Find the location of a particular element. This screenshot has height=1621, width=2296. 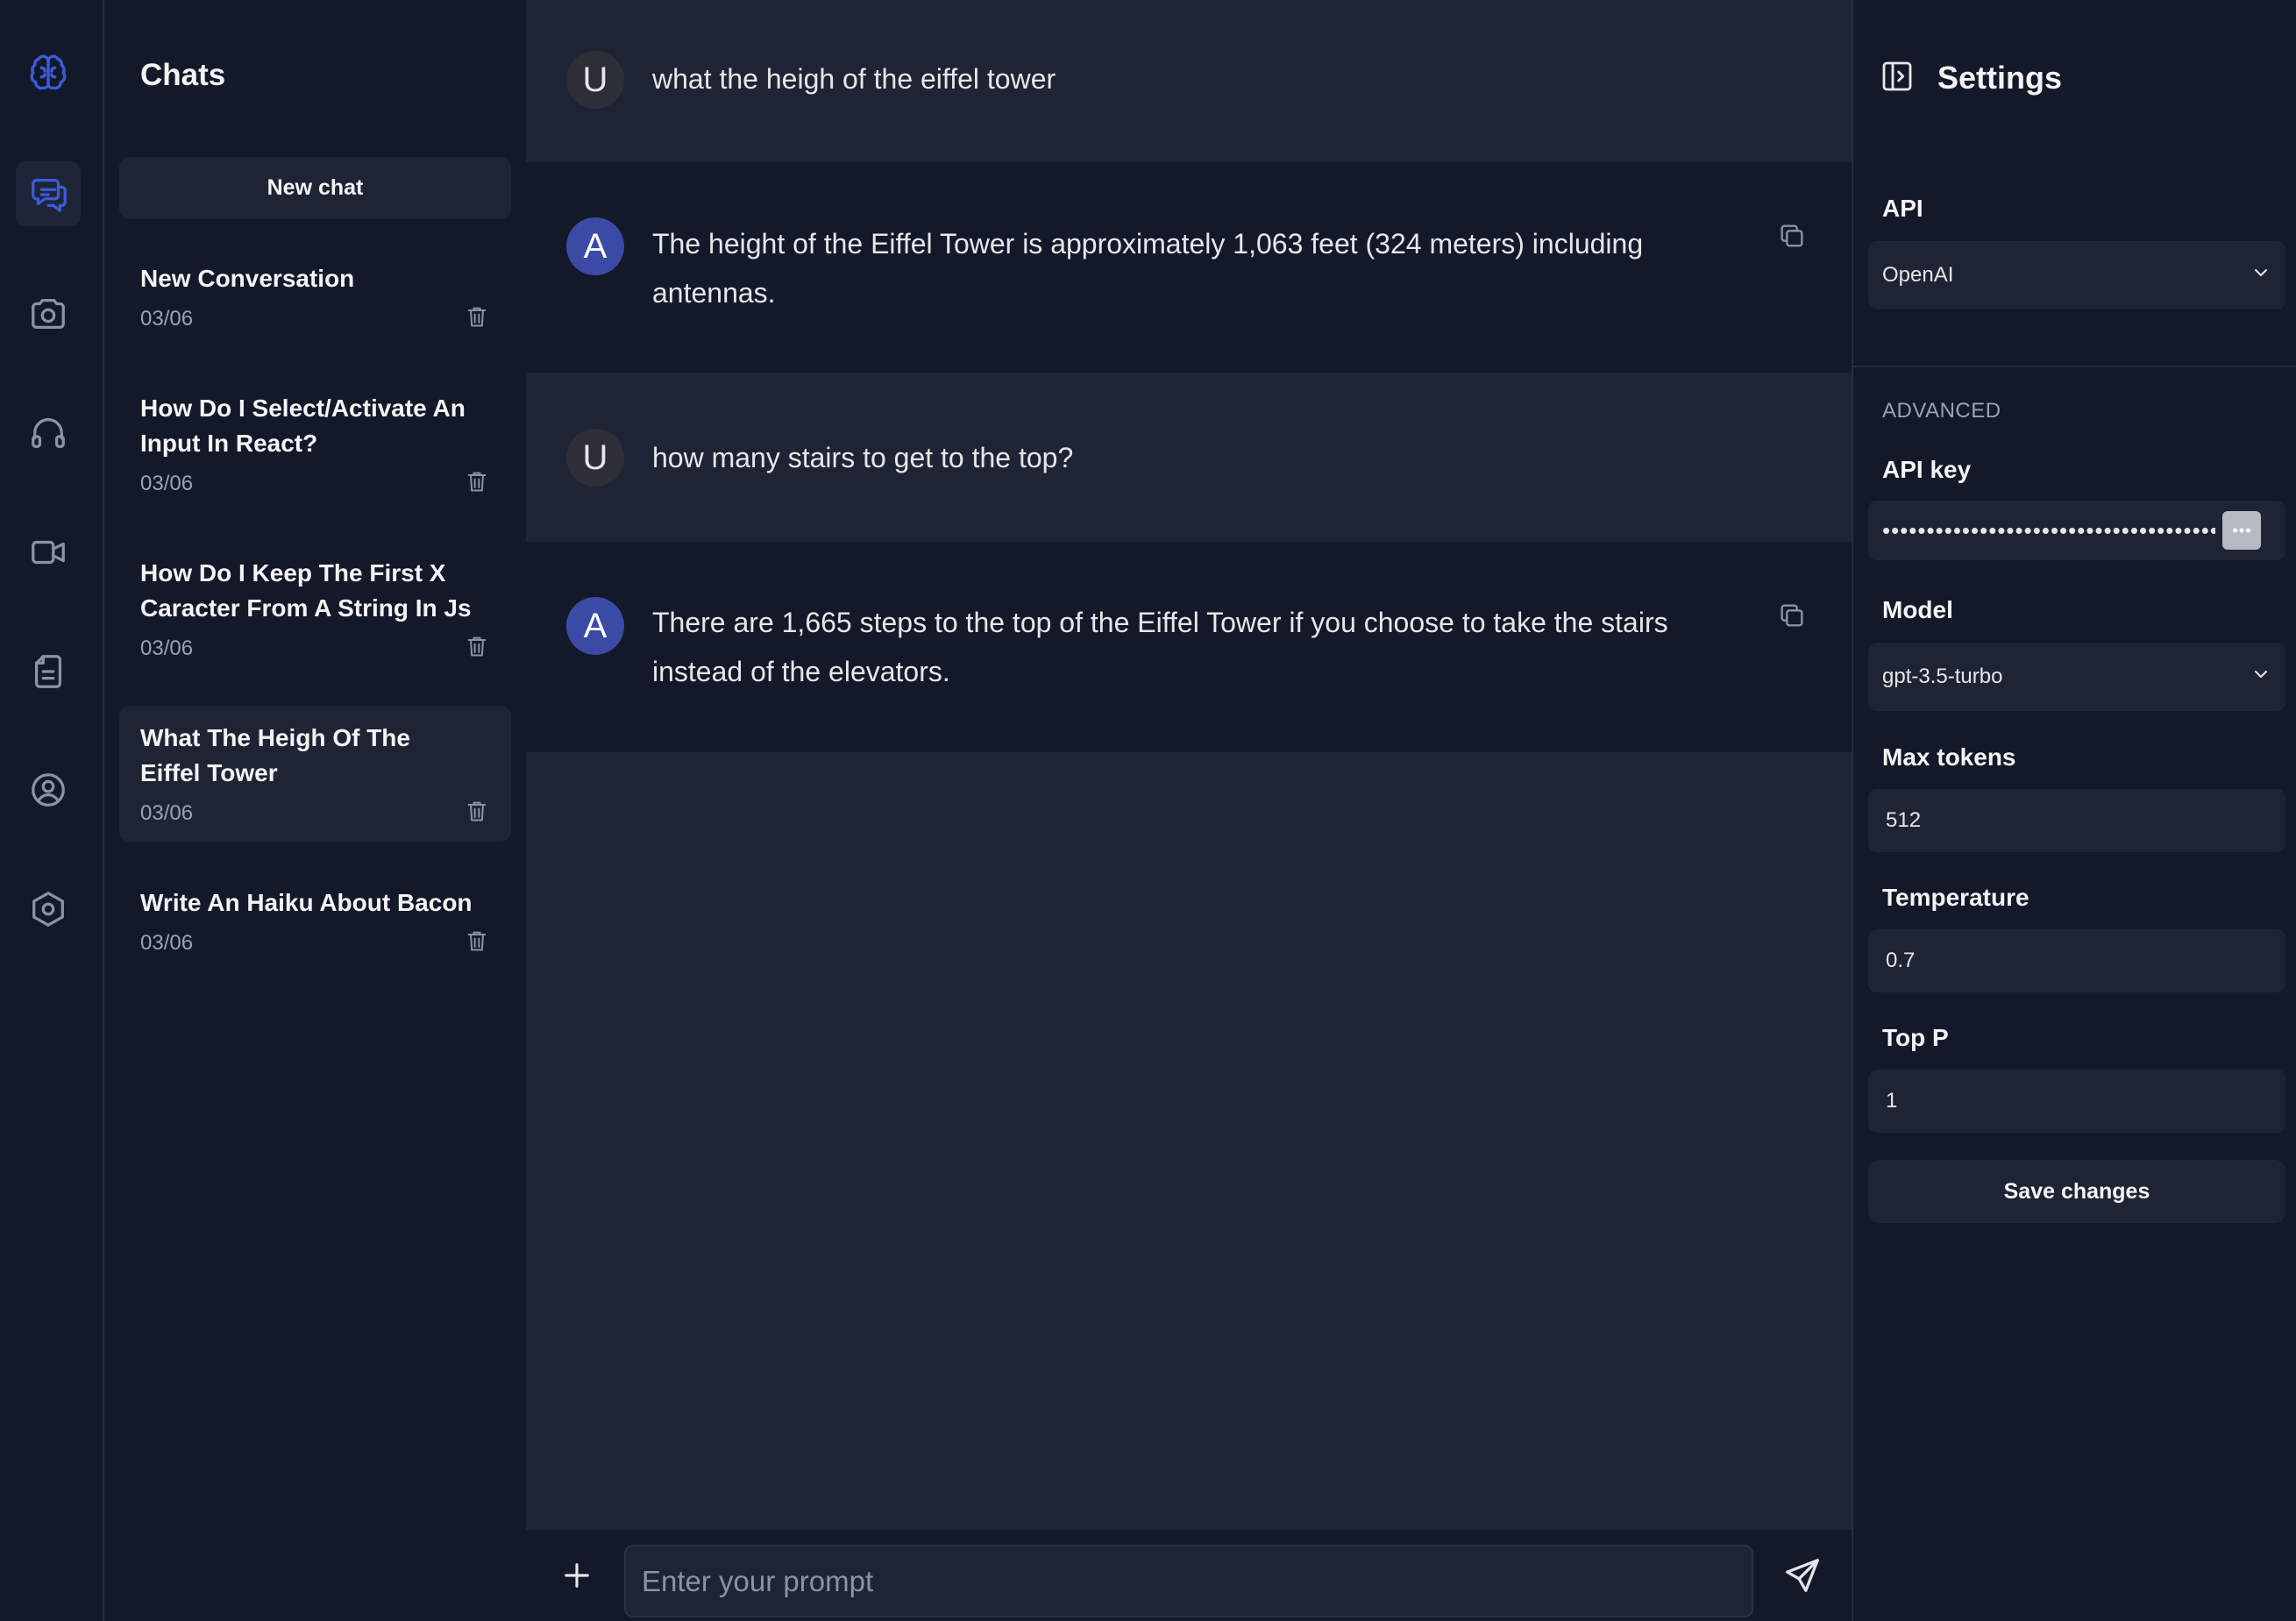

chat-item-active: What The Heigh Of The Eiffel Tower 03/06 is located at coordinates (315, 774).